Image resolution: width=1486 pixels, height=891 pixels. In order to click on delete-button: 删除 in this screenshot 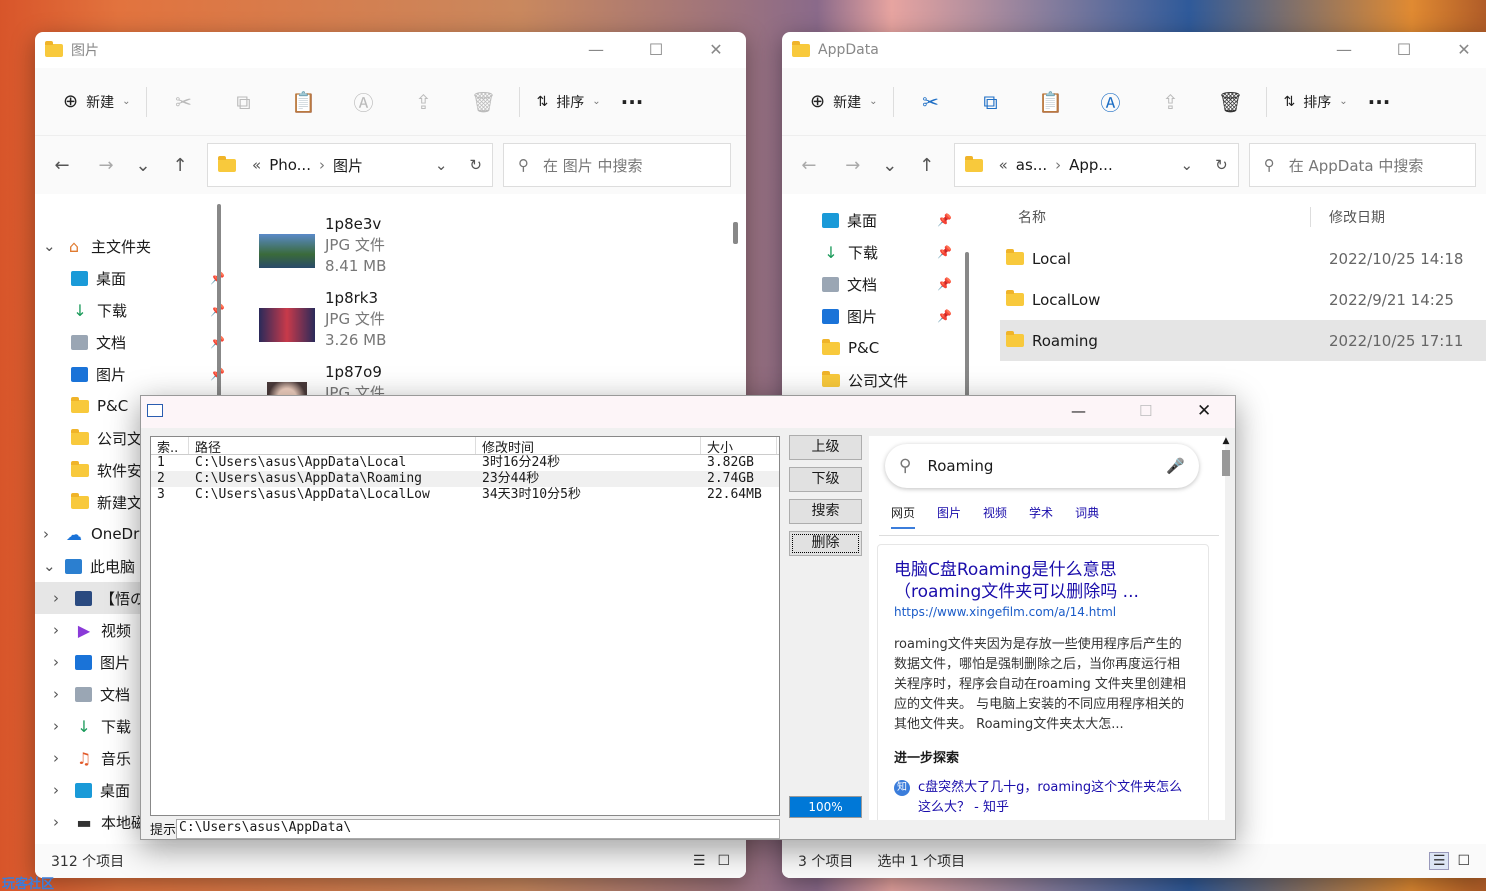, I will do `click(825, 543)`.